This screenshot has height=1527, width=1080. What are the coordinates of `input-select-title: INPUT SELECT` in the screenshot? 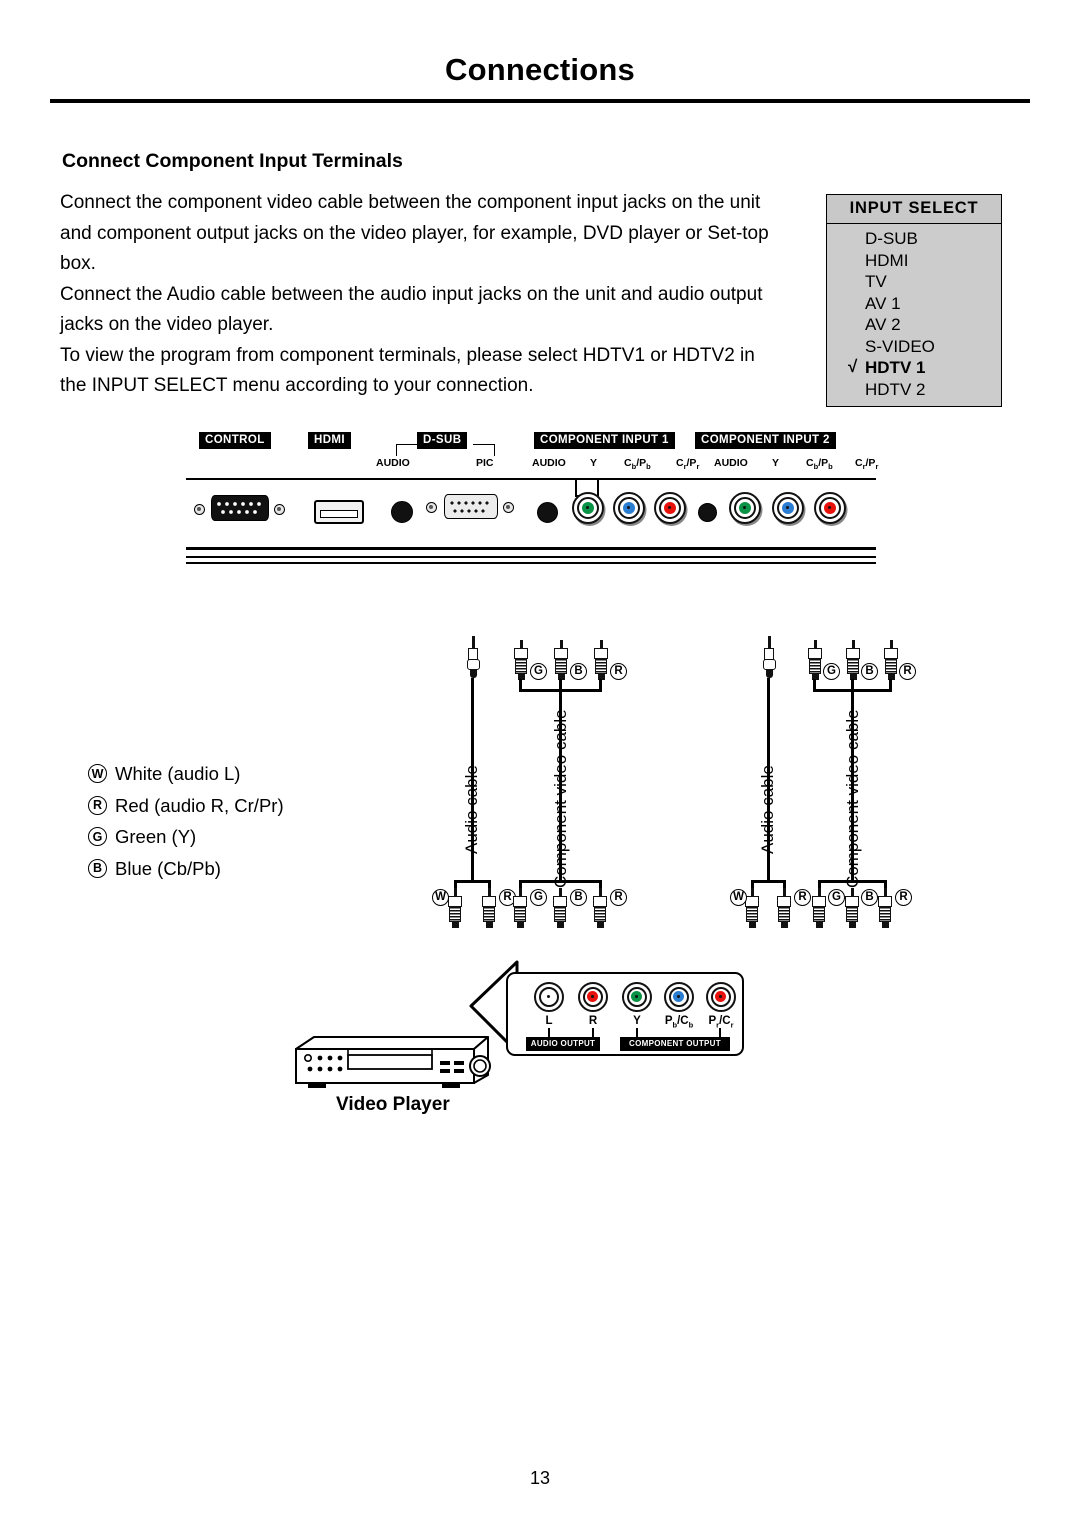 It's located at (914, 209).